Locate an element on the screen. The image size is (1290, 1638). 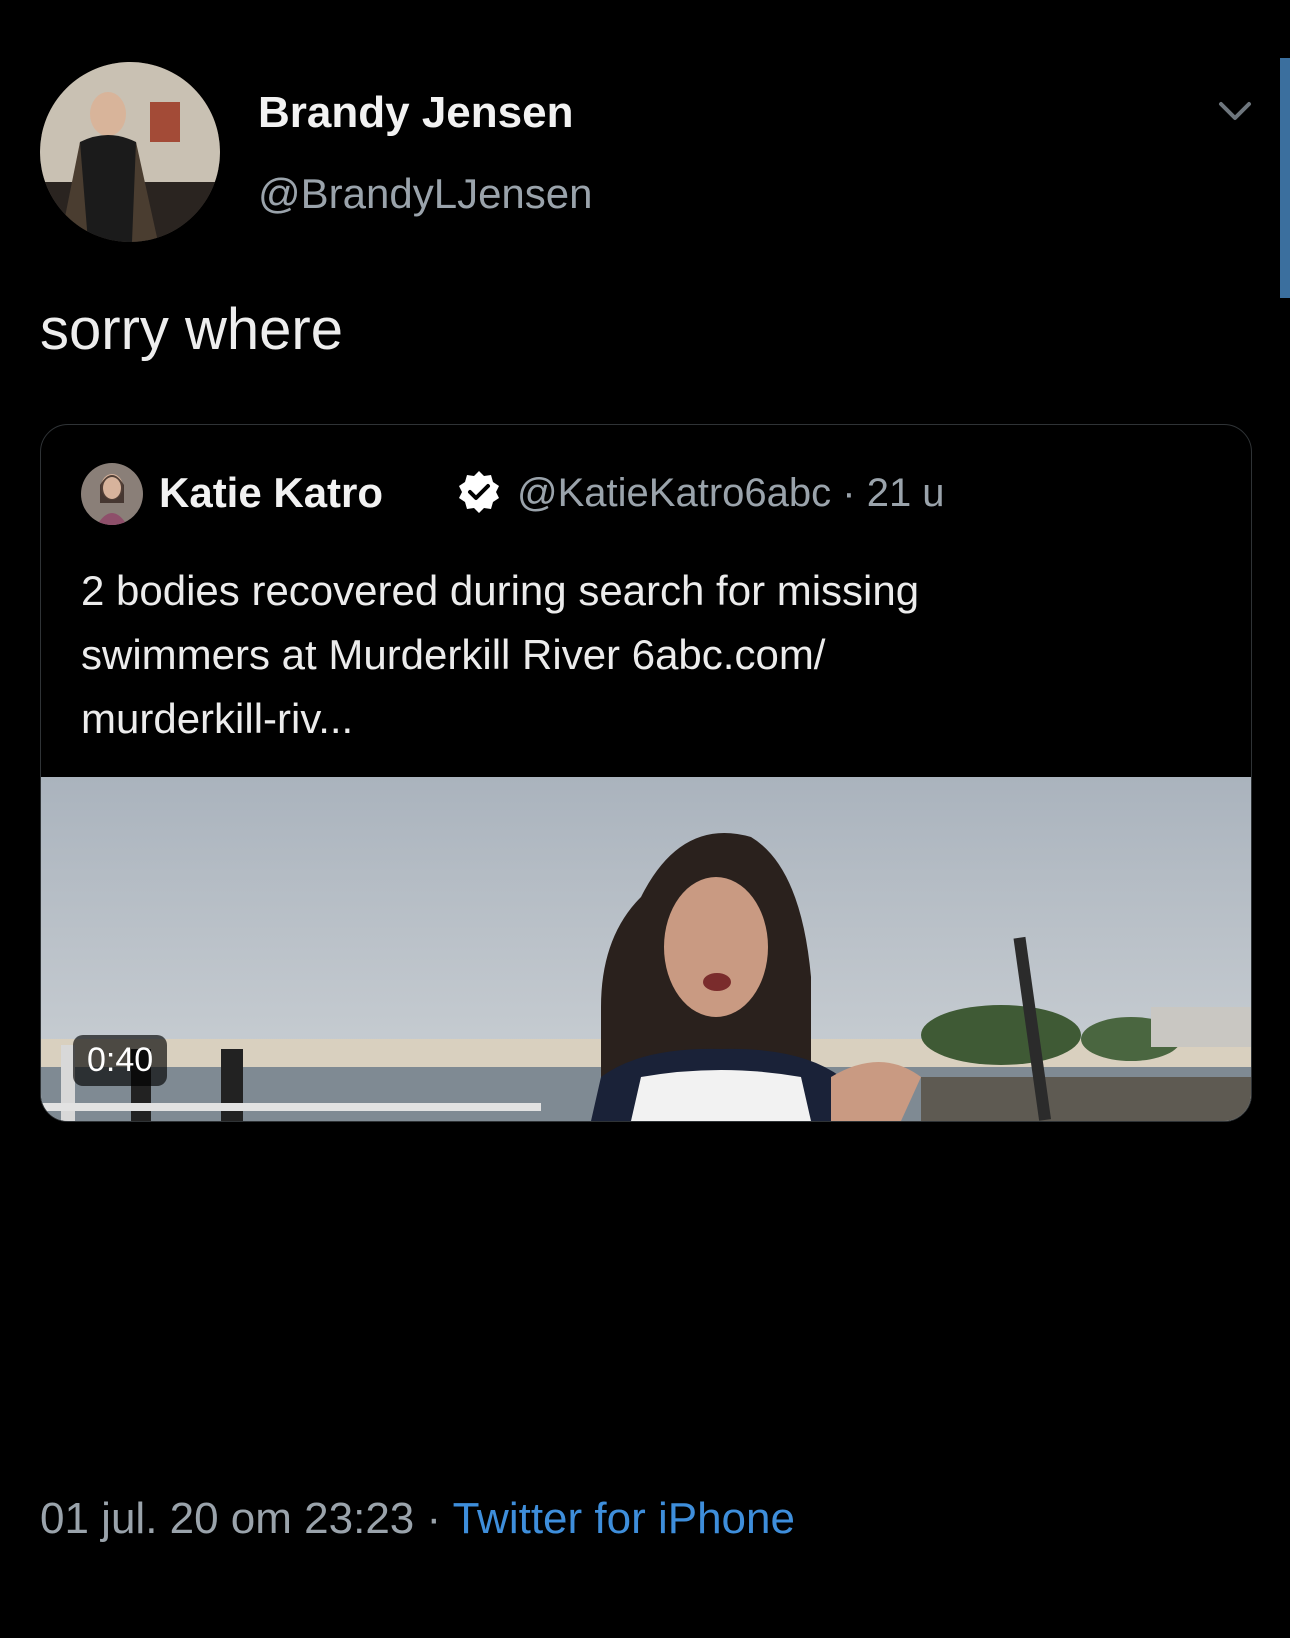
chevron-down-icon is located at coordinates (1235, 111).